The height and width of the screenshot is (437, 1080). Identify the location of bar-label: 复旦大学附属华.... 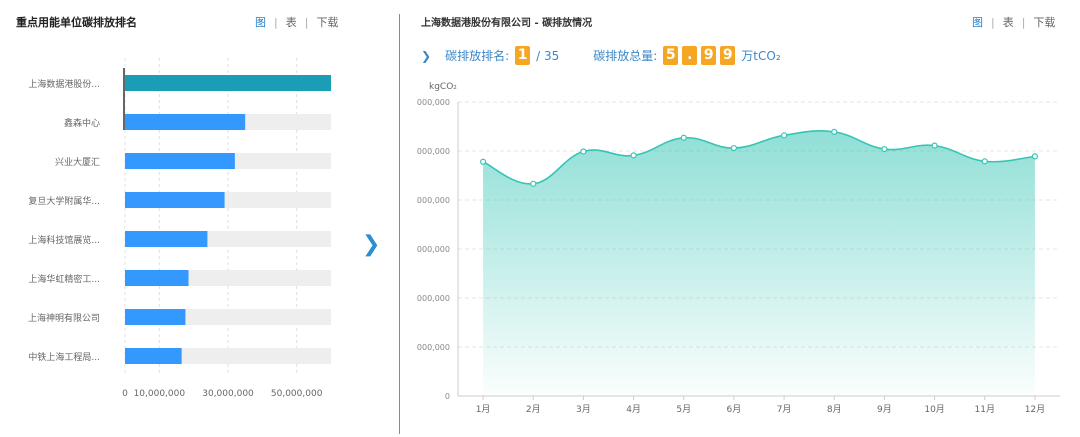
(64, 201).